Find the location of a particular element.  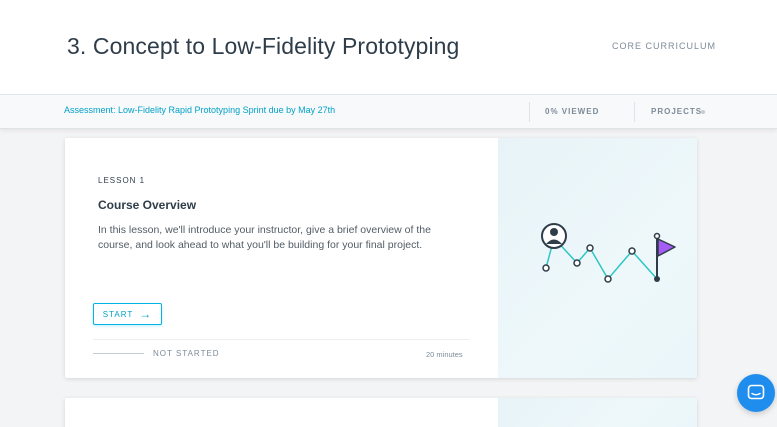

lesson-card-next is located at coordinates (381, 412).